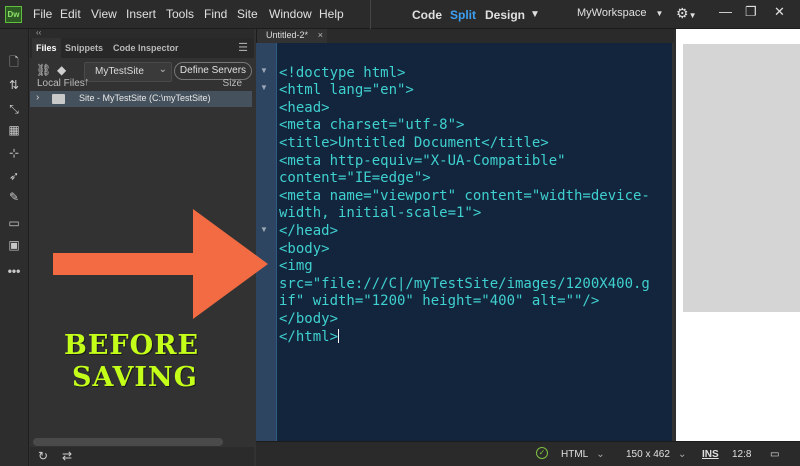 The width and height of the screenshot is (800, 466). I want to click on code-line: <title>Untitled Document</title>, so click(414, 142).